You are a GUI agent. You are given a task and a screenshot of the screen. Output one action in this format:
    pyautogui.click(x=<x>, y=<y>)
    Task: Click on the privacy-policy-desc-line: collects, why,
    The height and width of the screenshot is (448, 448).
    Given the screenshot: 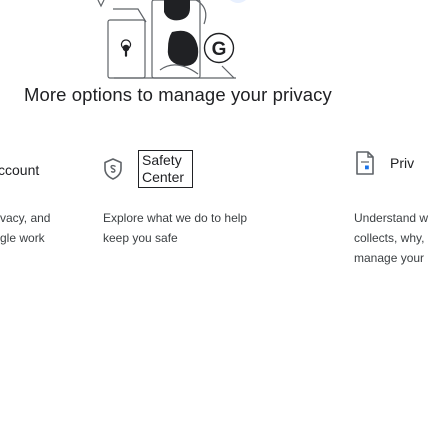 What is the action you would take?
    pyautogui.click(x=389, y=238)
    